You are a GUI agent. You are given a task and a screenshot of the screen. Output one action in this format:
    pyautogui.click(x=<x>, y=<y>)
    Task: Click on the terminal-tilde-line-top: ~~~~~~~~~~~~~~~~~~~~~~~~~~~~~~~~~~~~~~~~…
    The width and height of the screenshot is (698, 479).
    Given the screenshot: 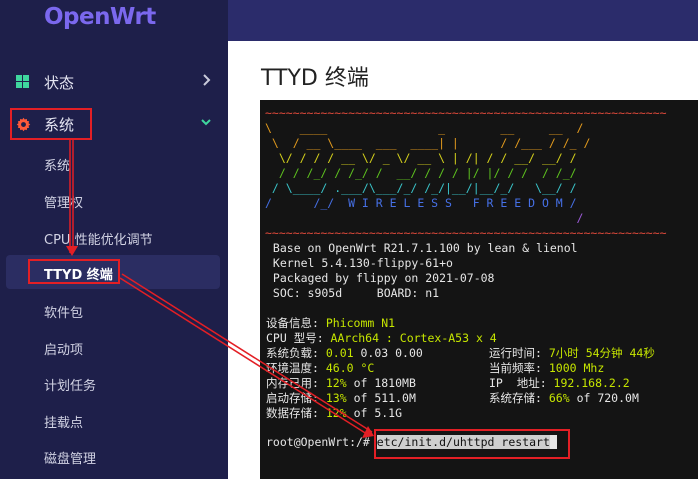 What is the action you would take?
    pyautogui.click(x=466, y=113)
    